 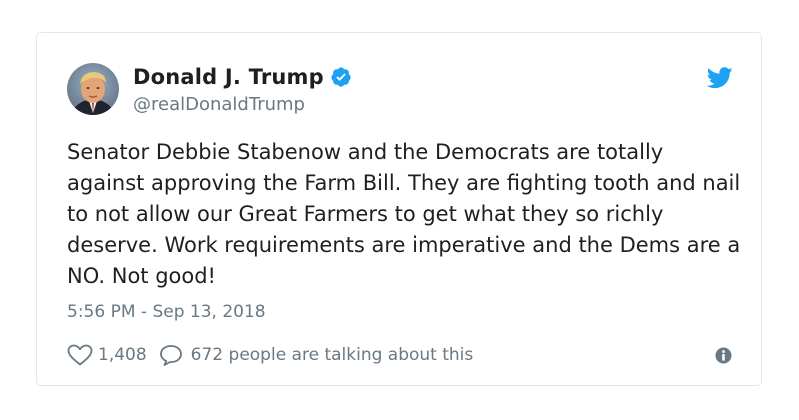 What do you see at coordinates (80, 355) in the screenshot?
I see `heart-icon` at bounding box center [80, 355].